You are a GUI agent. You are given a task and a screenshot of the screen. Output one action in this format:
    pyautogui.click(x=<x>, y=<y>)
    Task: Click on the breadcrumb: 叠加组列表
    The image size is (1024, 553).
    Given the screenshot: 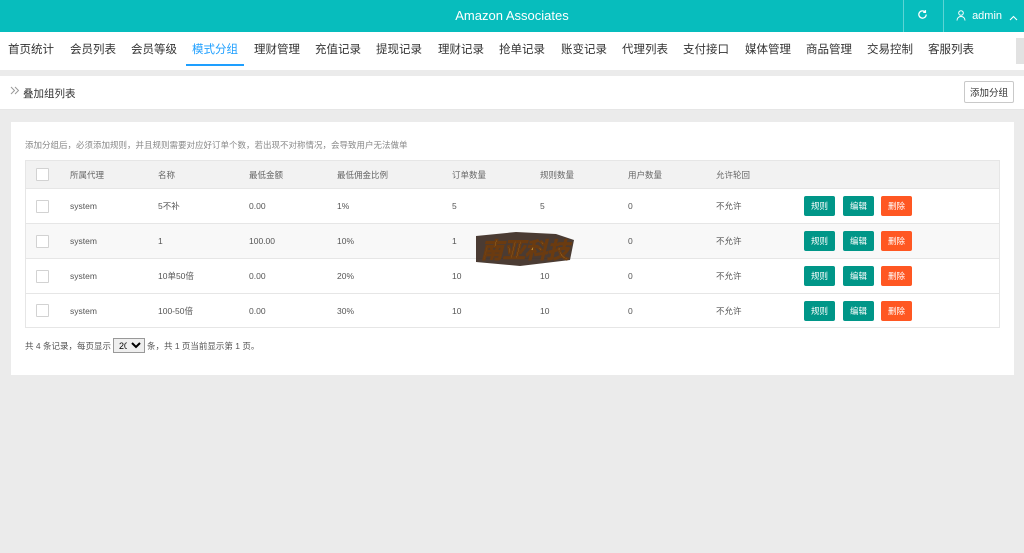 What is the action you would take?
    pyautogui.click(x=49, y=94)
    